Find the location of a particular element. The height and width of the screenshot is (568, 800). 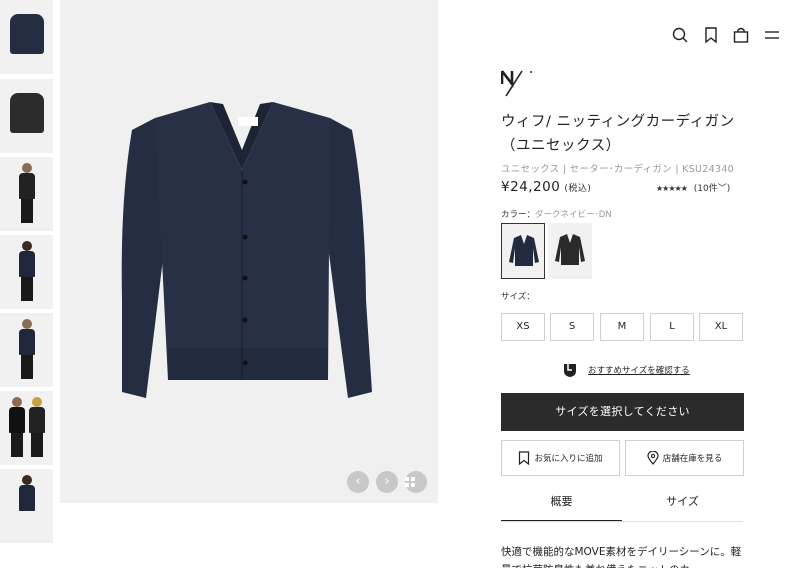

menu-icon is located at coordinates (772, 35).